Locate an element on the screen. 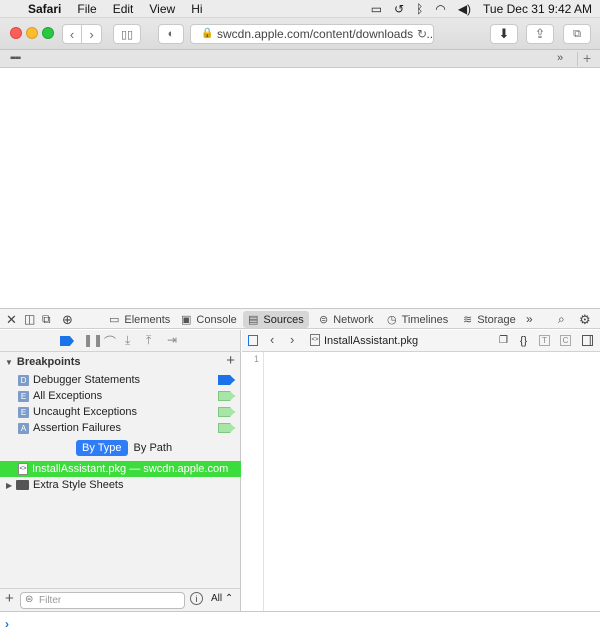 The image size is (600, 638). console-icon: ▣ is located at coordinates (186, 320).